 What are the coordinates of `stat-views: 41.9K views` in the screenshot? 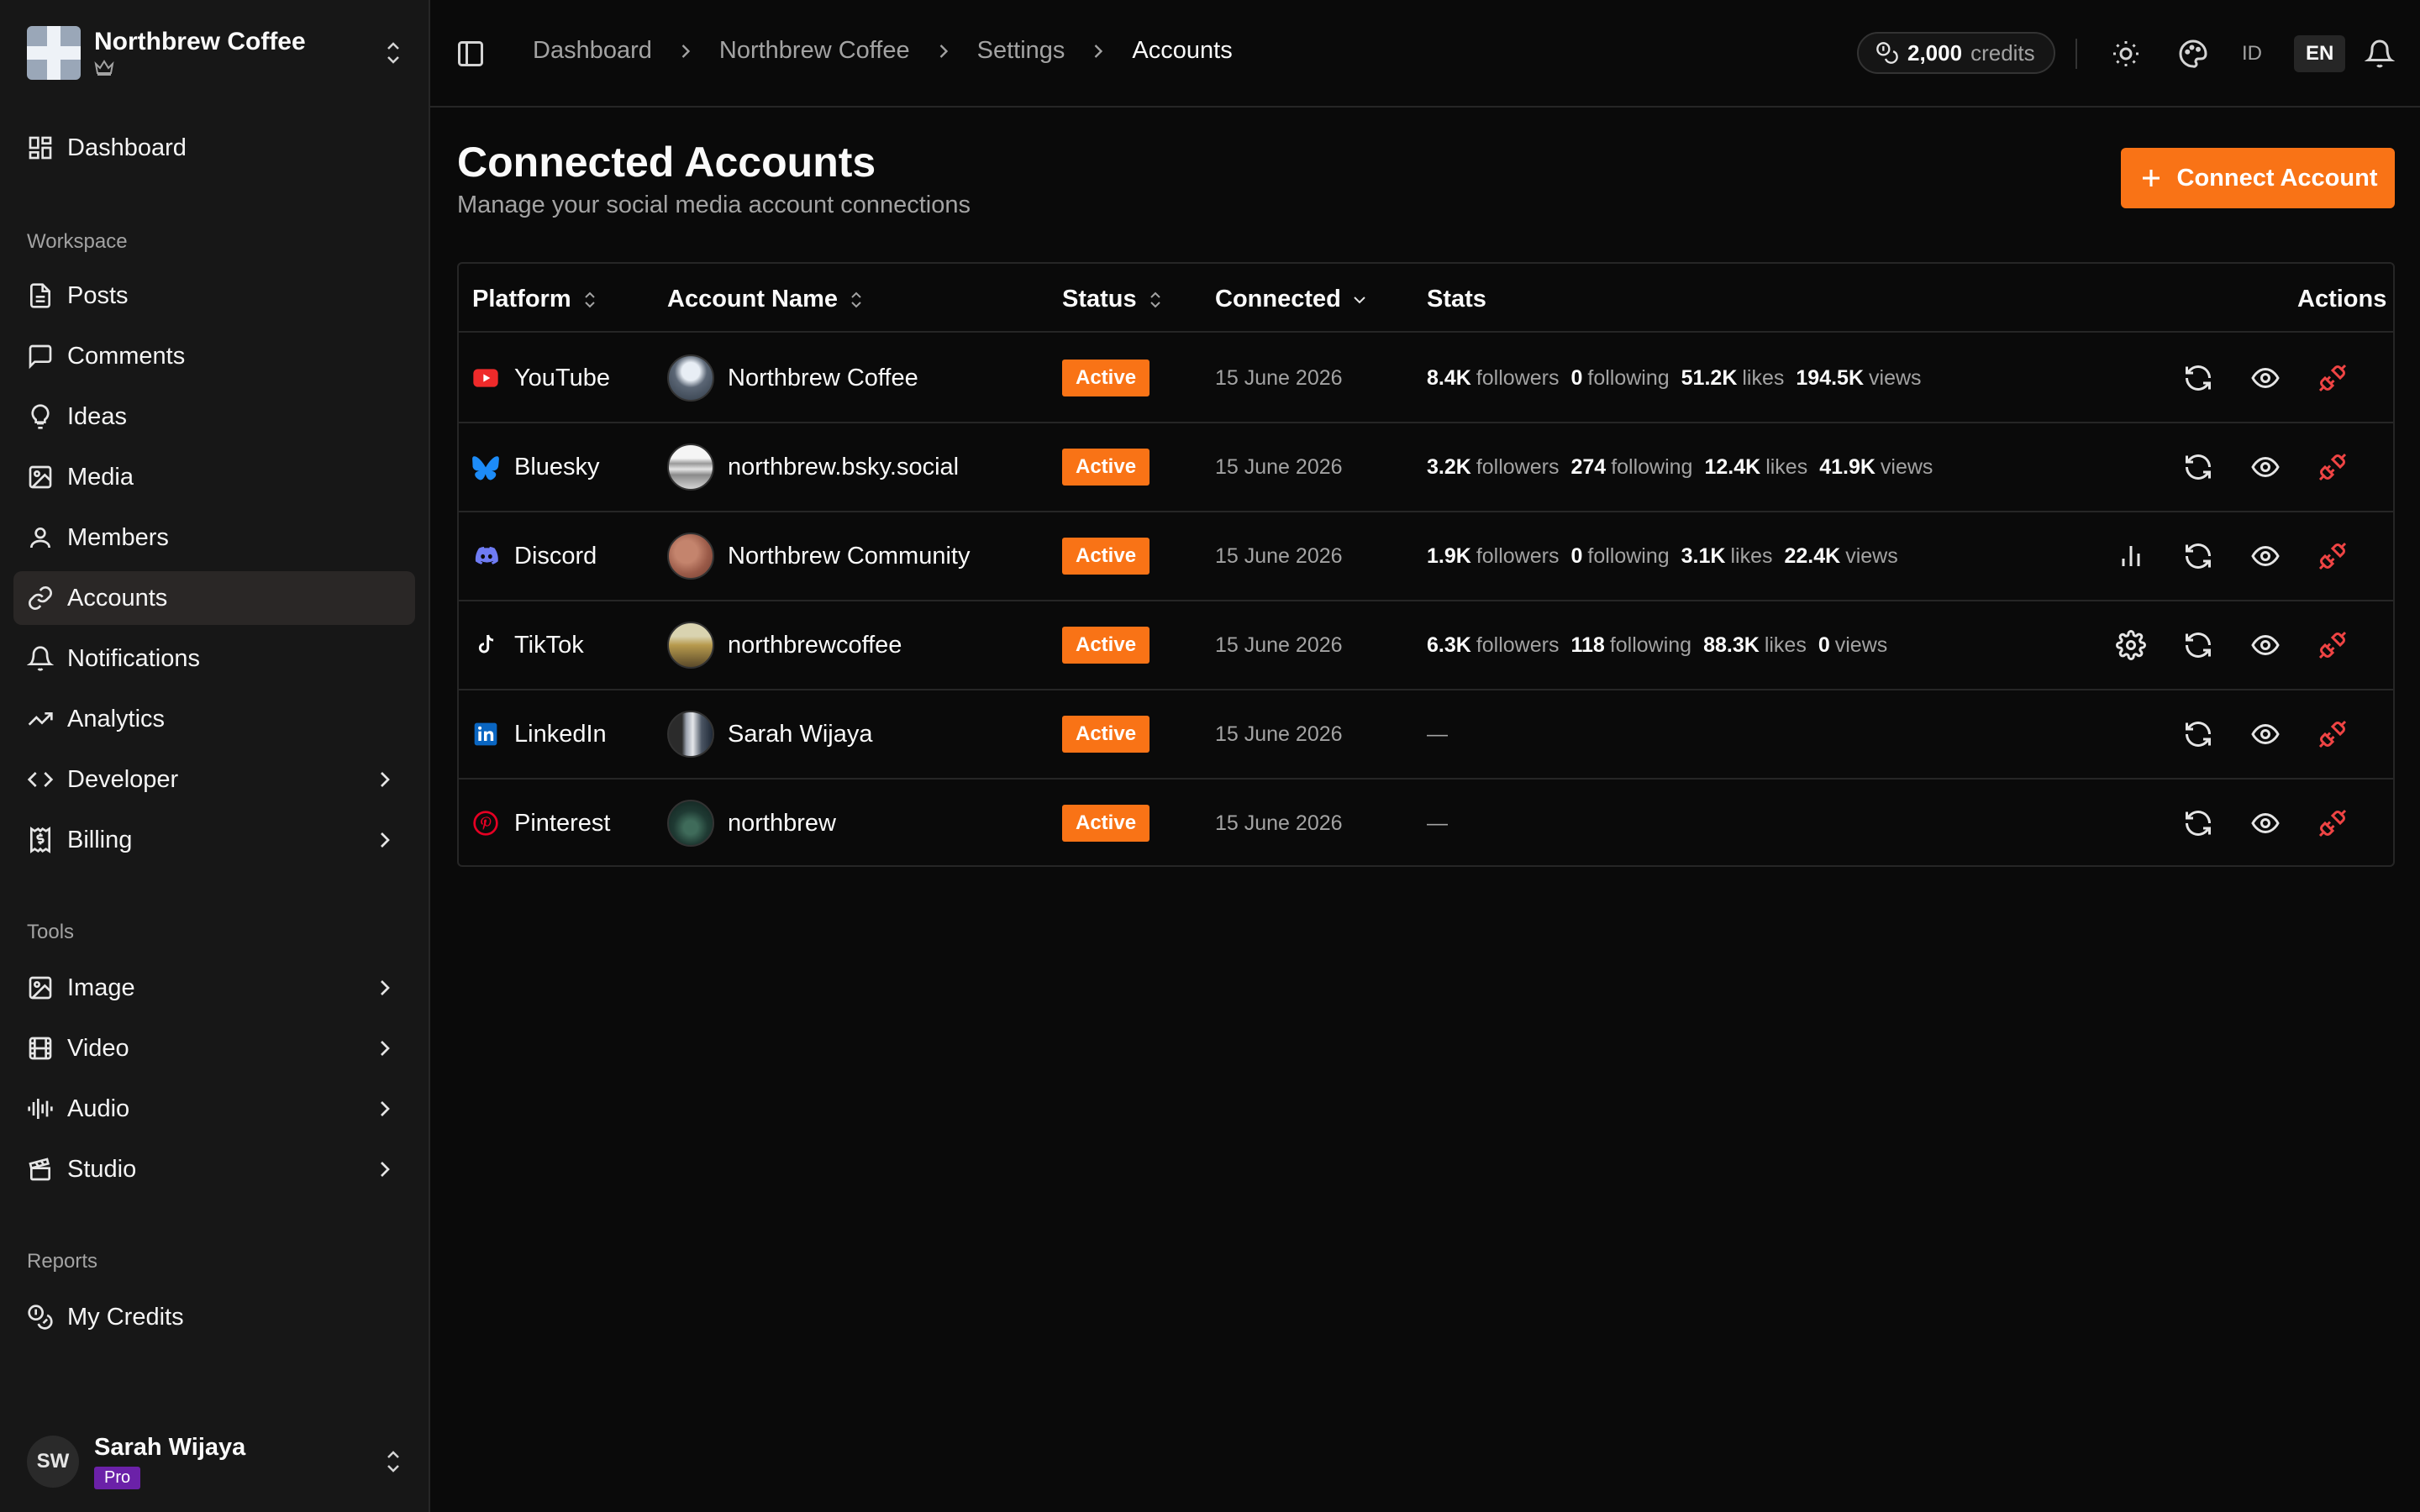 It's located at (1876, 467).